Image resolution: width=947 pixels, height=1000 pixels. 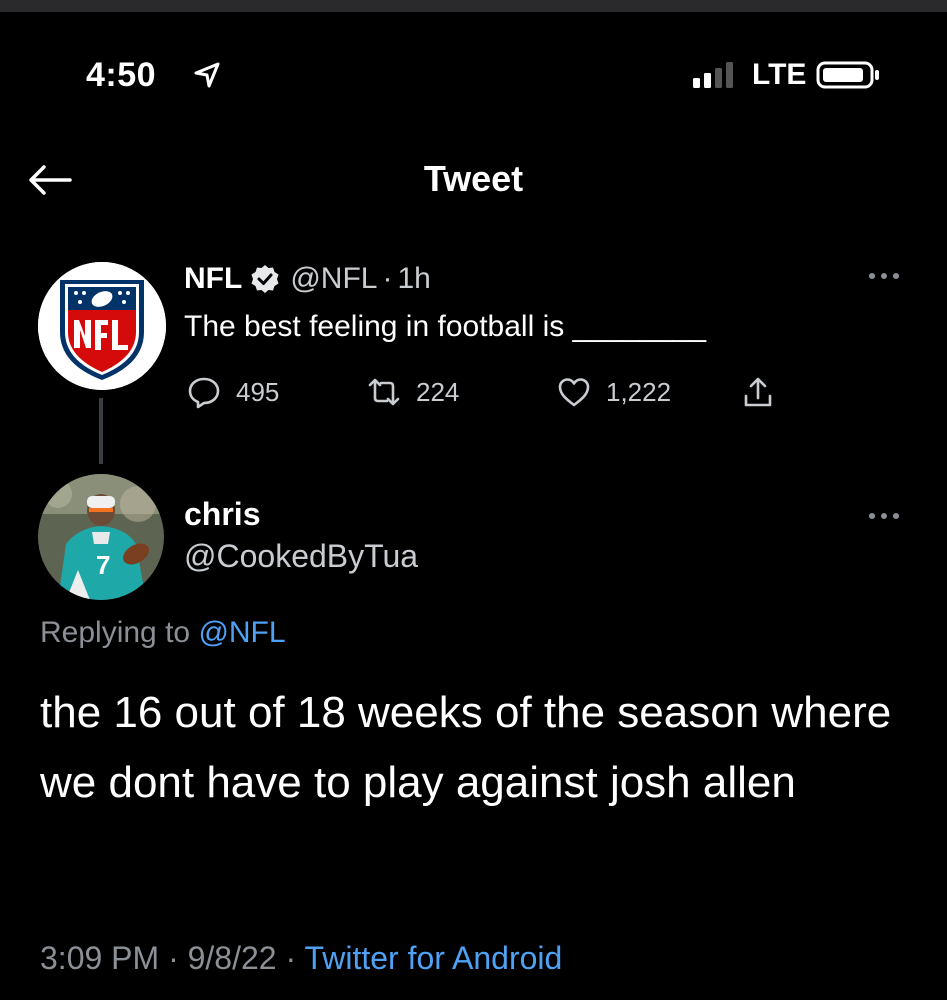 I want to click on verified-badge-icon, so click(x=265, y=279).